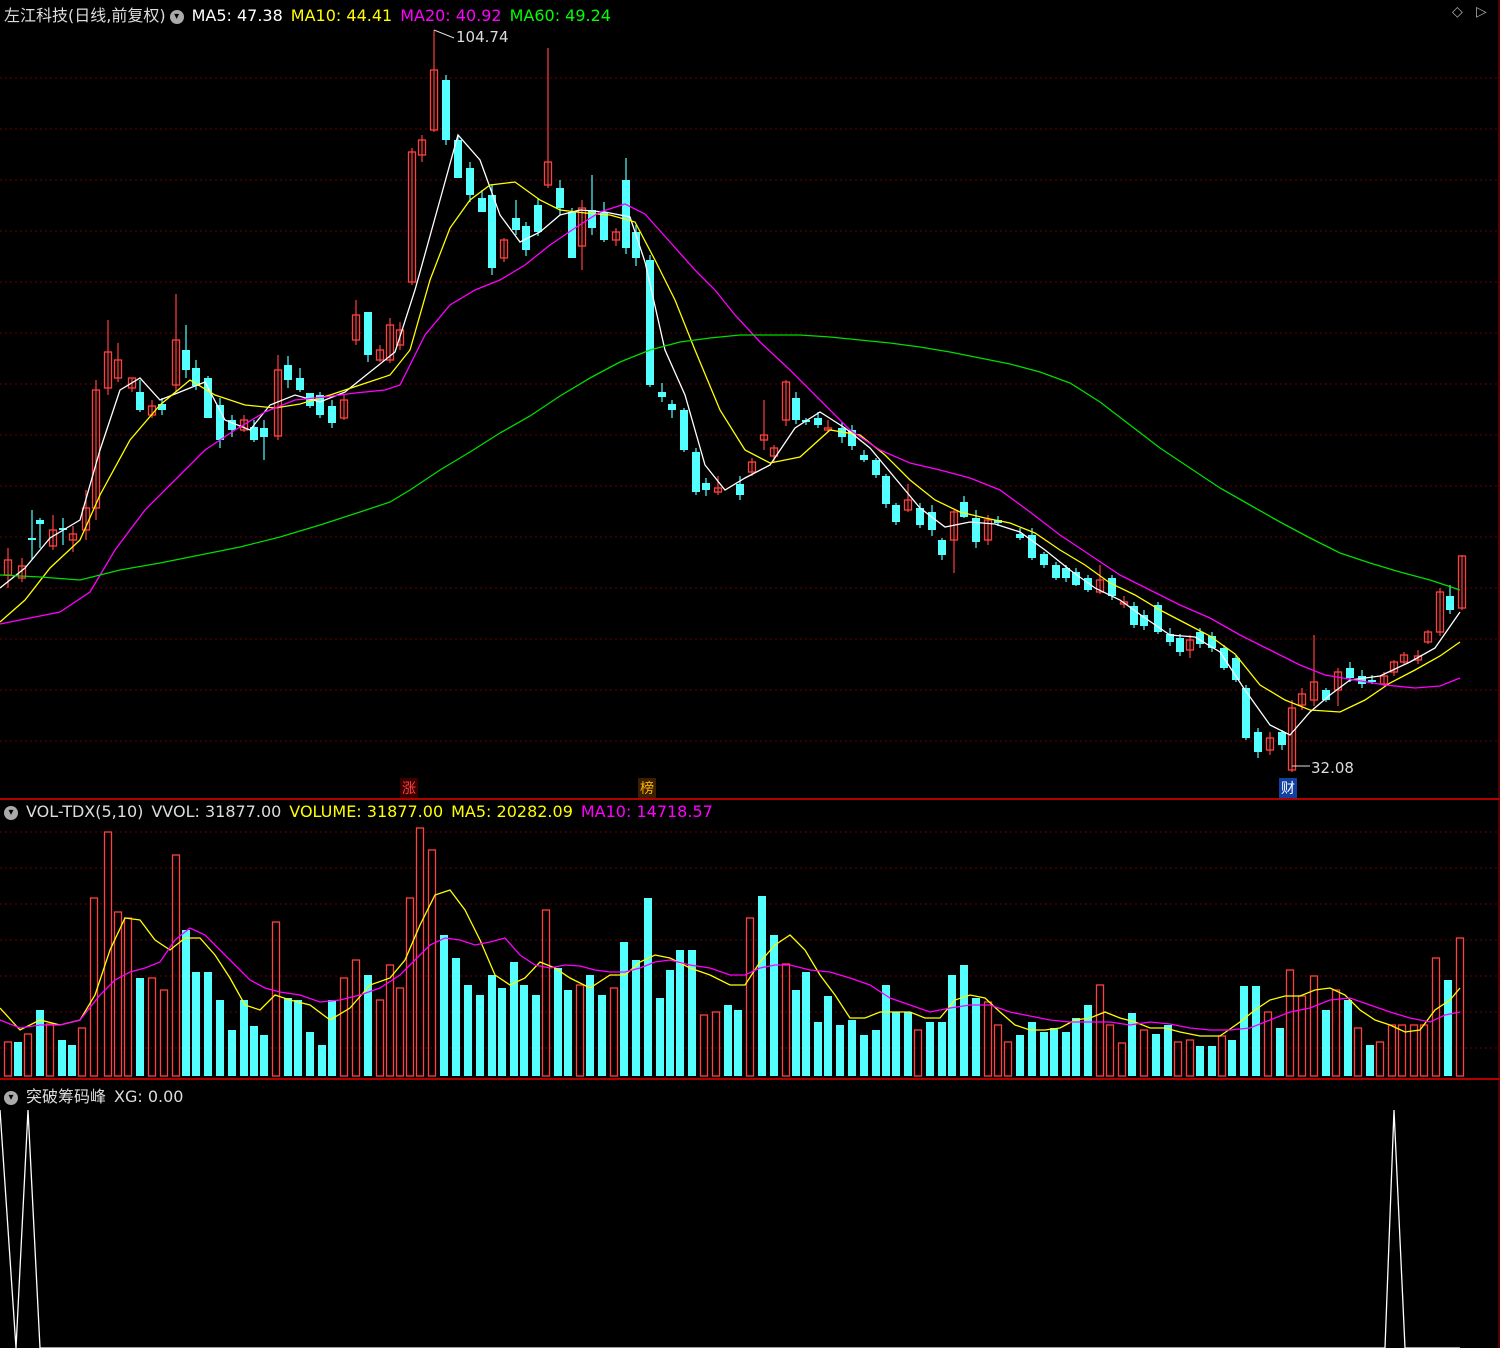 The width and height of the screenshot is (1500, 1348). What do you see at coordinates (409, 788) in the screenshot?
I see `tag-zhang: 涨` at bounding box center [409, 788].